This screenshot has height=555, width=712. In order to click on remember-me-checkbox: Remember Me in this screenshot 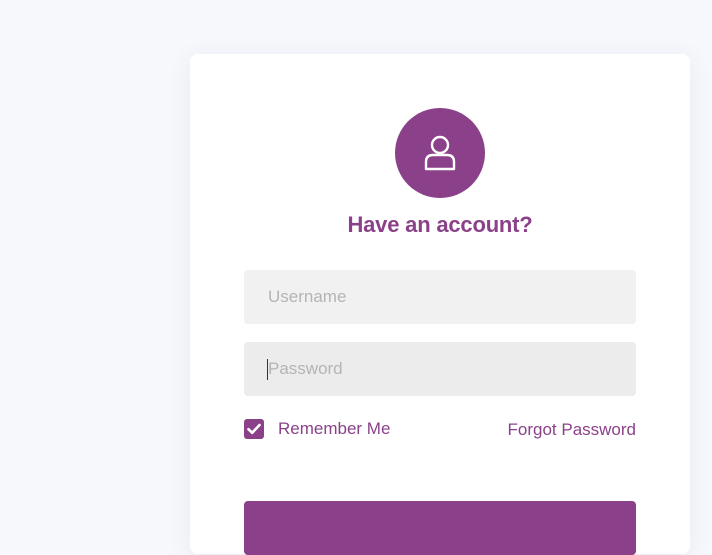, I will do `click(317, 429)`.